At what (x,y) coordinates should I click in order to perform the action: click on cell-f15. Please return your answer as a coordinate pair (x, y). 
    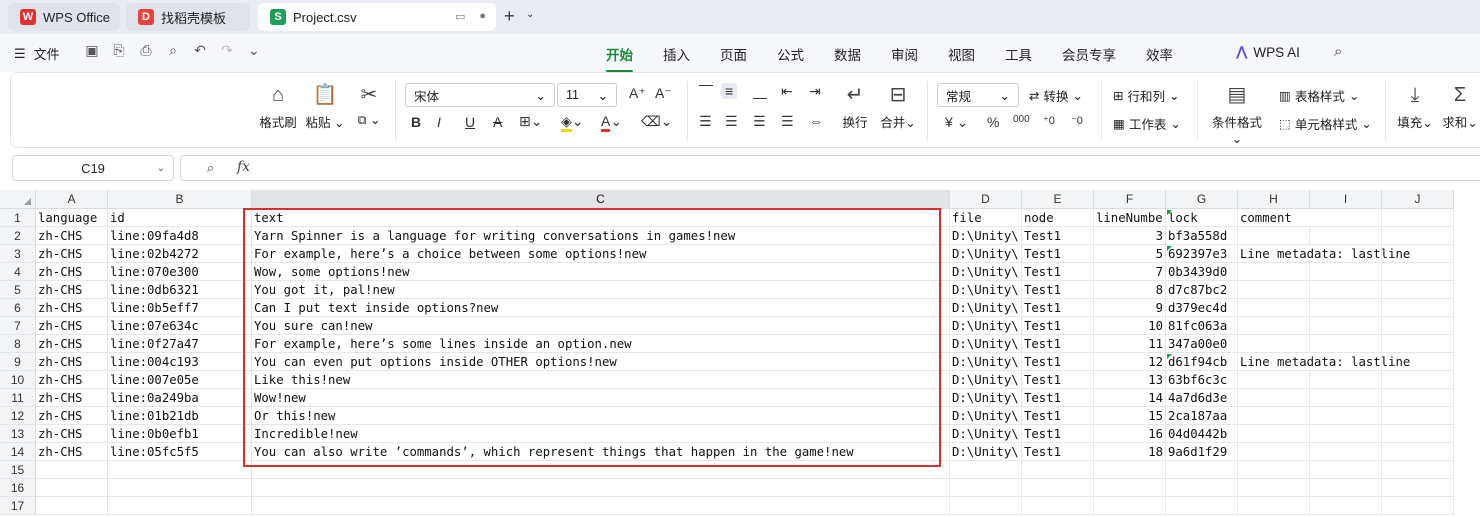
    Looking at the image, I should click on (1130, 470).